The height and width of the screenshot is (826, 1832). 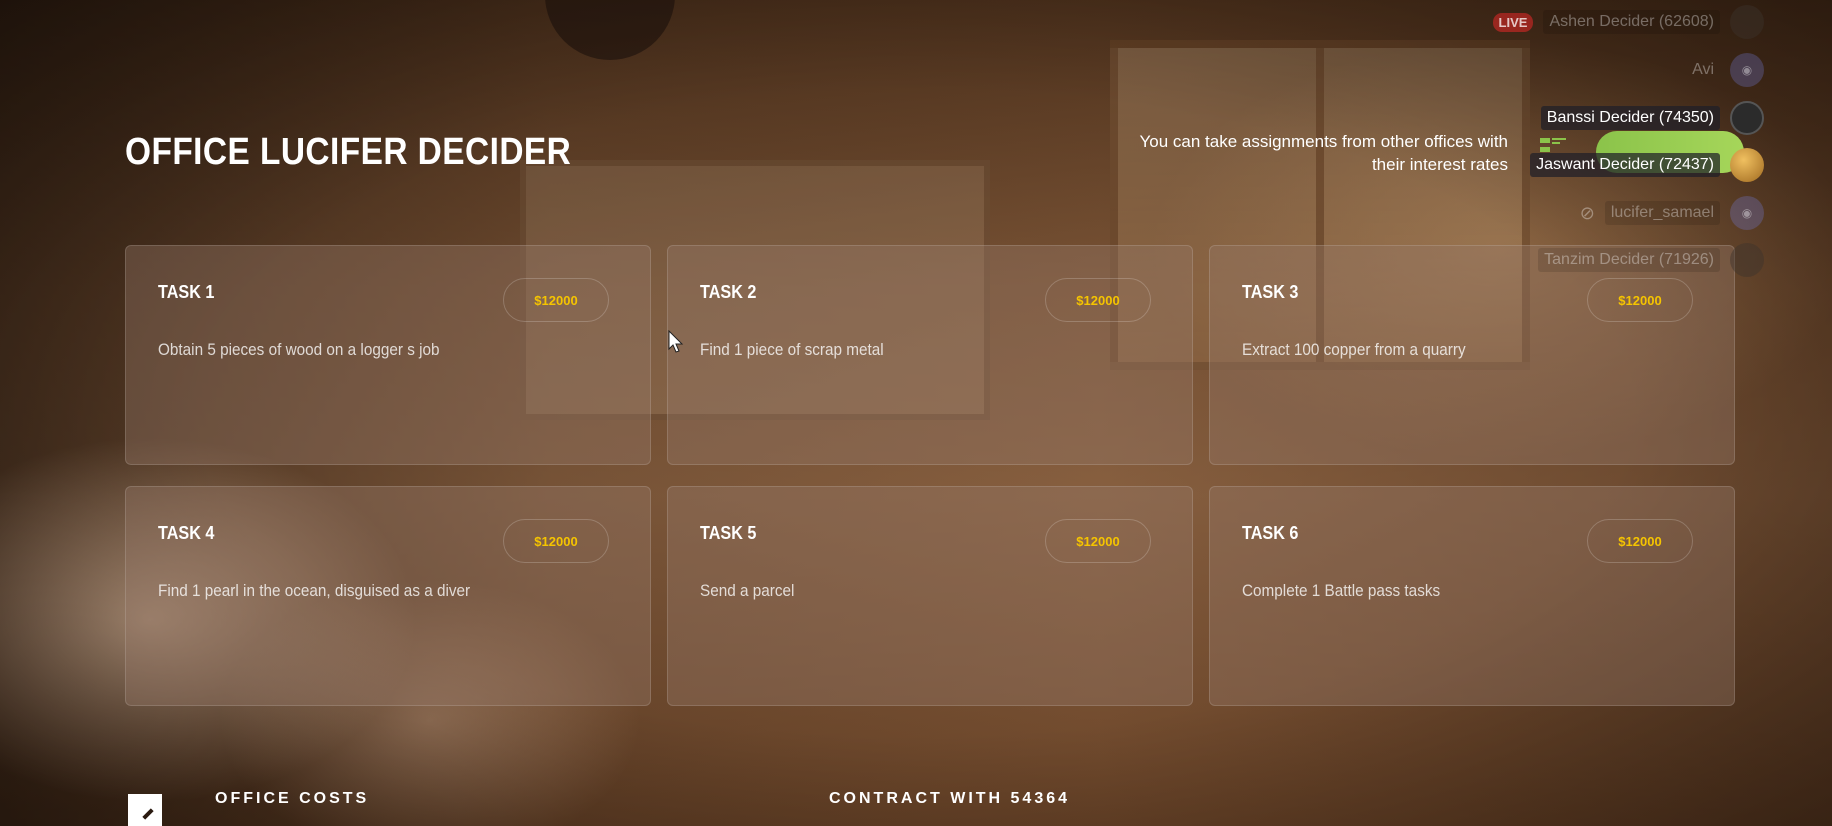 I want to click on overlay-user-jaswant: Jaswant Decider (72437), so click(x=1647, y=165).